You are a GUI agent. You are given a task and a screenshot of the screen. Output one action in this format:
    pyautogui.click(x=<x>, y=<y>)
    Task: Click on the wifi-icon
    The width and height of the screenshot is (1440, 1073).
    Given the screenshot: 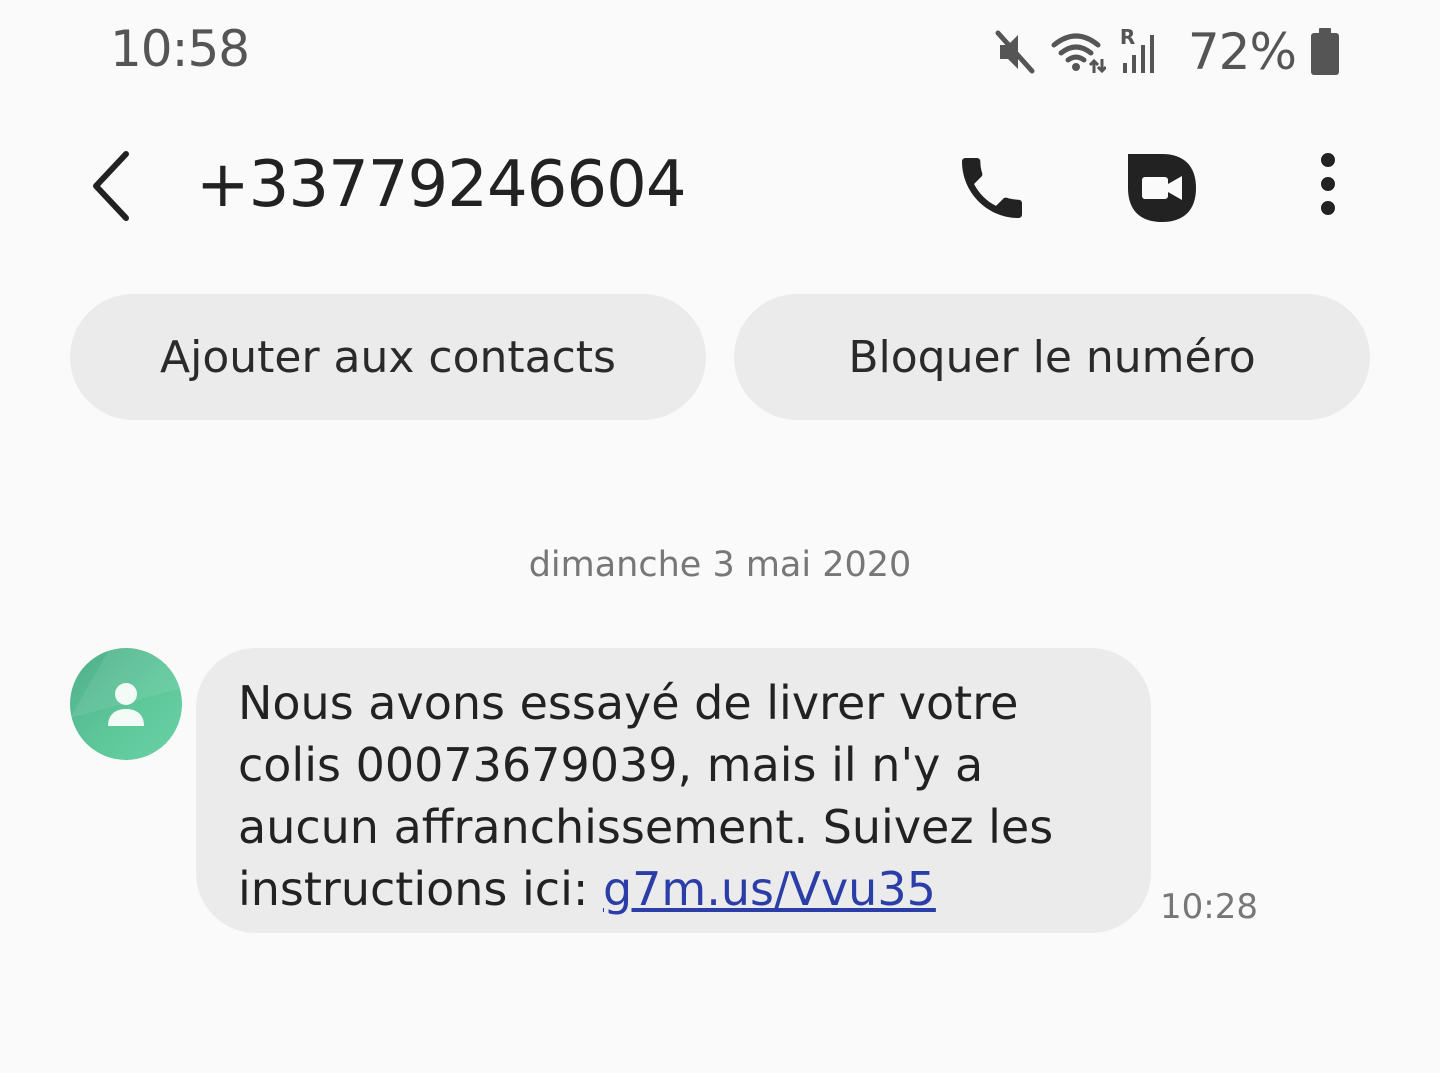 What is the action you would take?
    pyautogui.click(x=1078, y=52)
    